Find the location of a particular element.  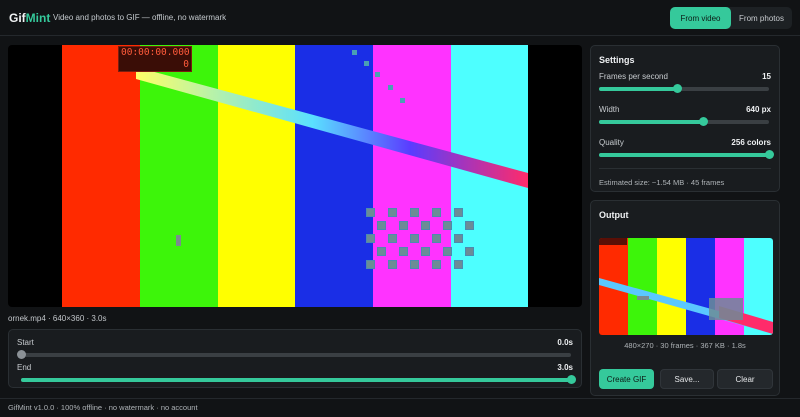

fps-slider-fill is located at coordinates (638, 89).